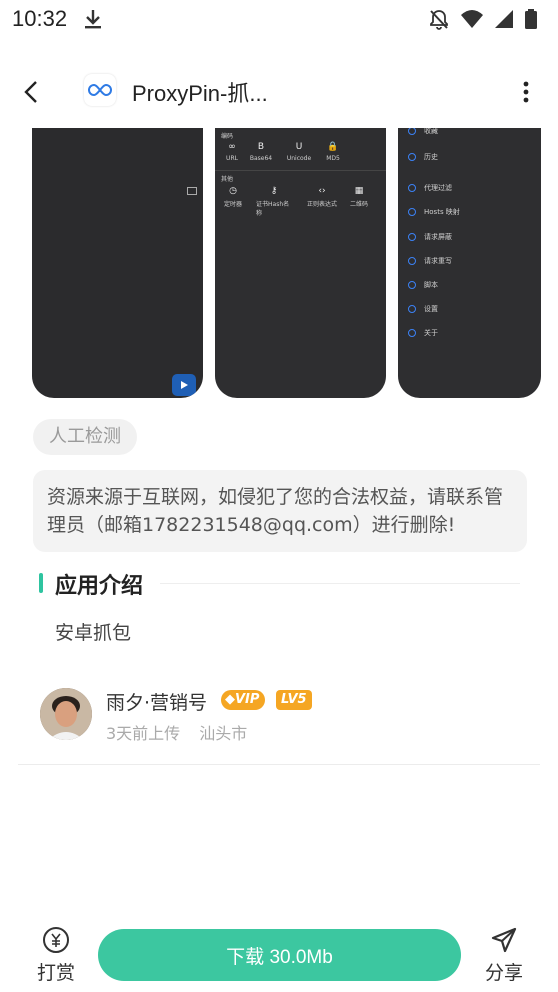  What do you see at coordinates (504, 955) in the screenshot?
I see `share-button: 分享` at bounding box center [504, 955].